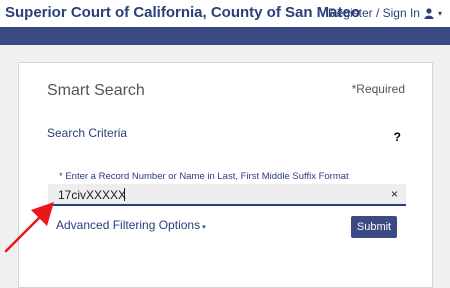  I want to click on search-input, so click(218, 194).